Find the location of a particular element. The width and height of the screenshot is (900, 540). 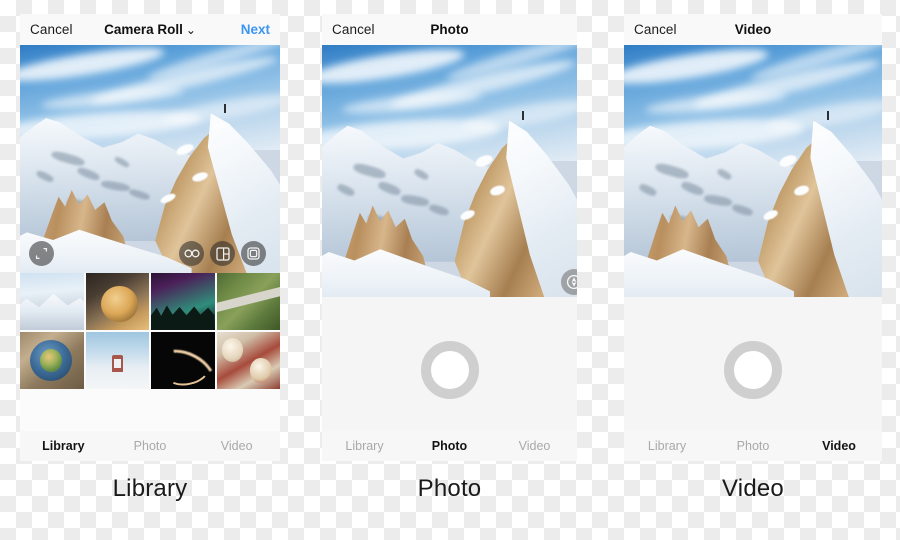

tabbar-library: Library Photo Video is located at coordinates (150, 446).